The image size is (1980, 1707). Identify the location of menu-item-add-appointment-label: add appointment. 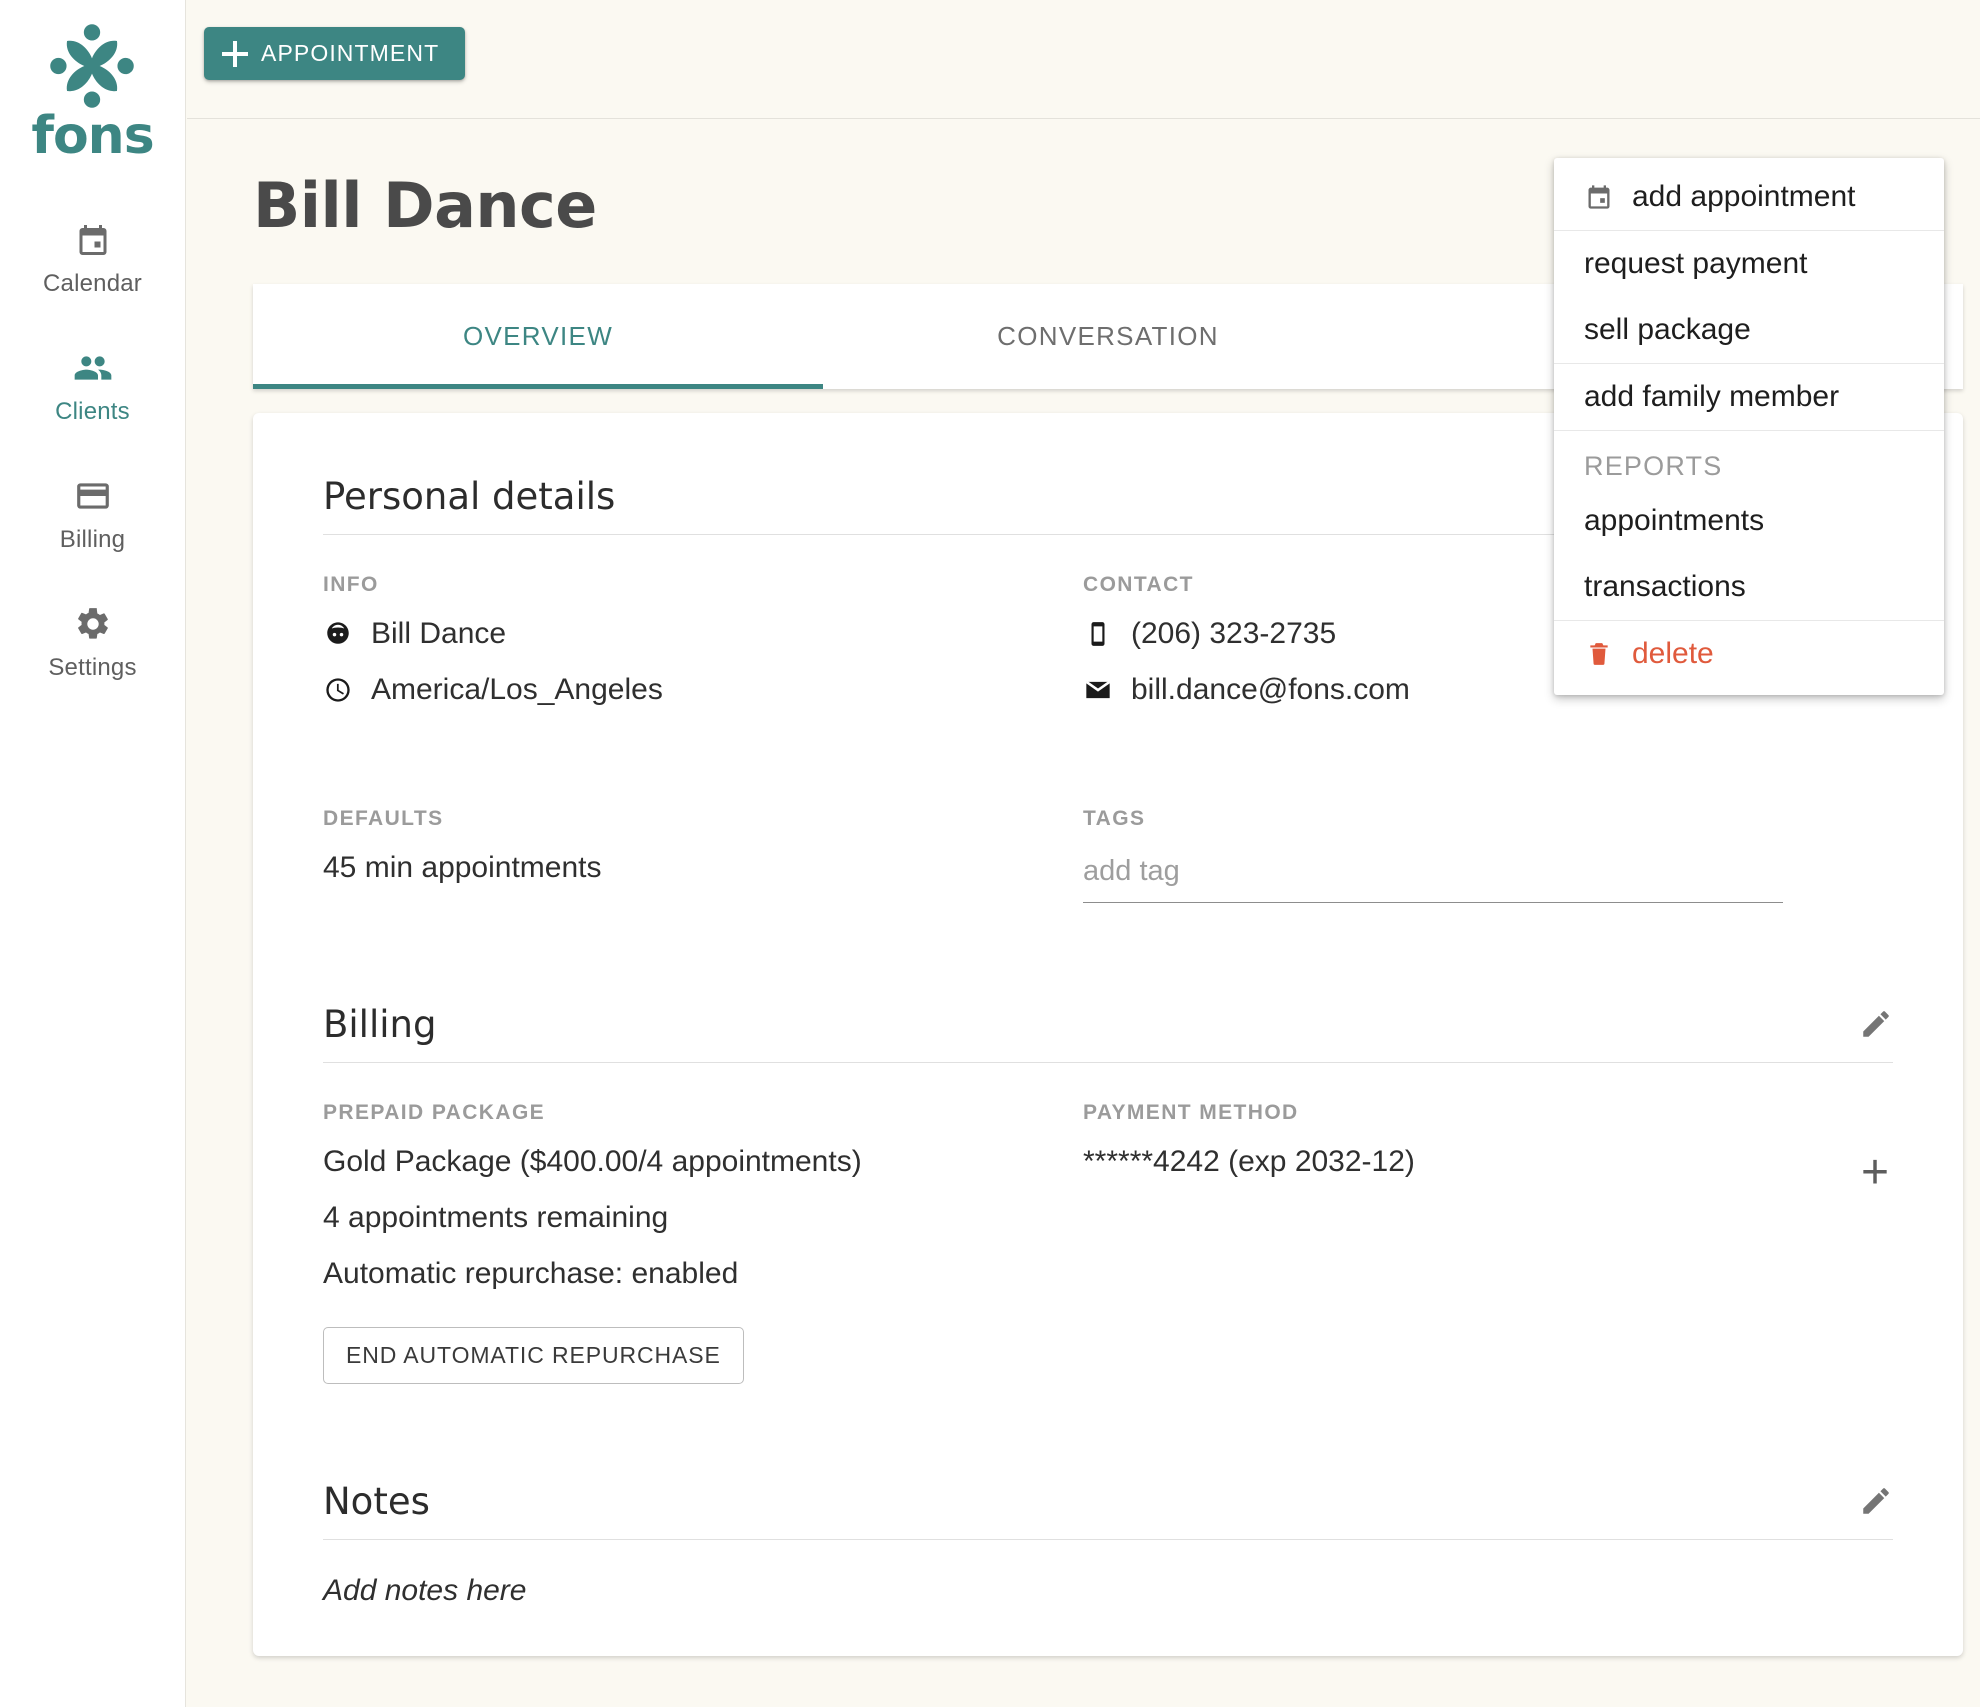
(1744, 196).